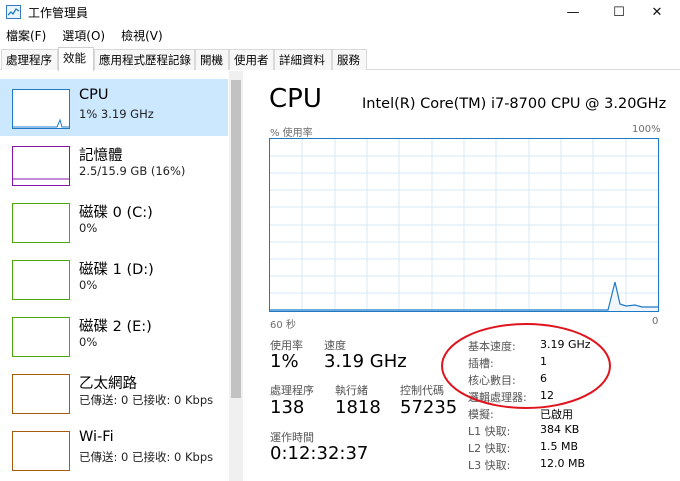 This screenshot has height=481, width=680. What do you see at coordinates (657, 12) in the screenshot?
I see `close-button: ✕` at bounding box center [657, 12].